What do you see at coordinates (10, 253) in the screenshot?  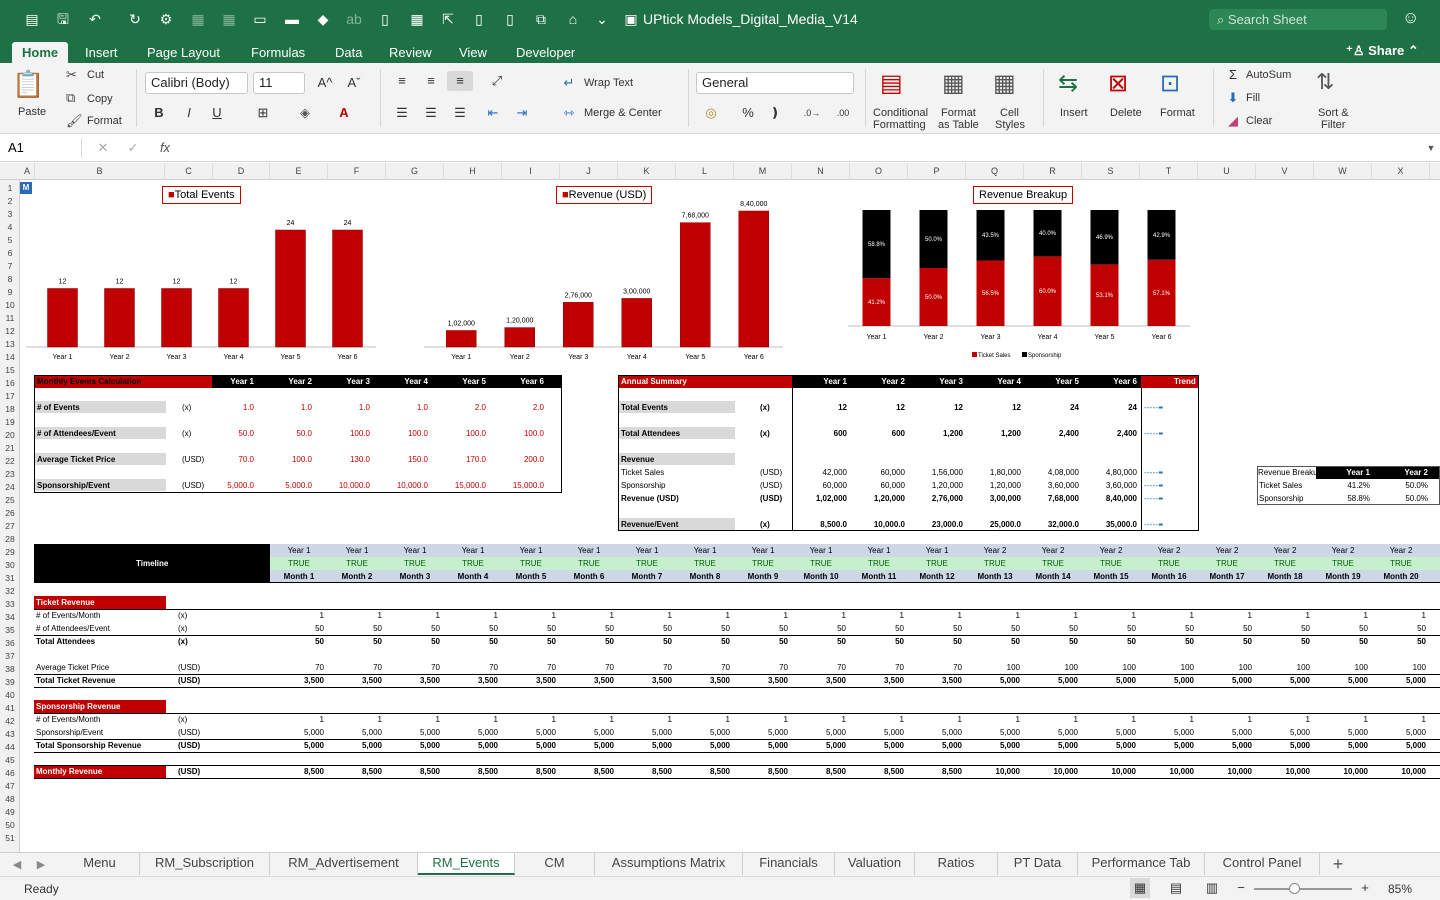 I see `row-header: 6` at bounding box center [10, 253].